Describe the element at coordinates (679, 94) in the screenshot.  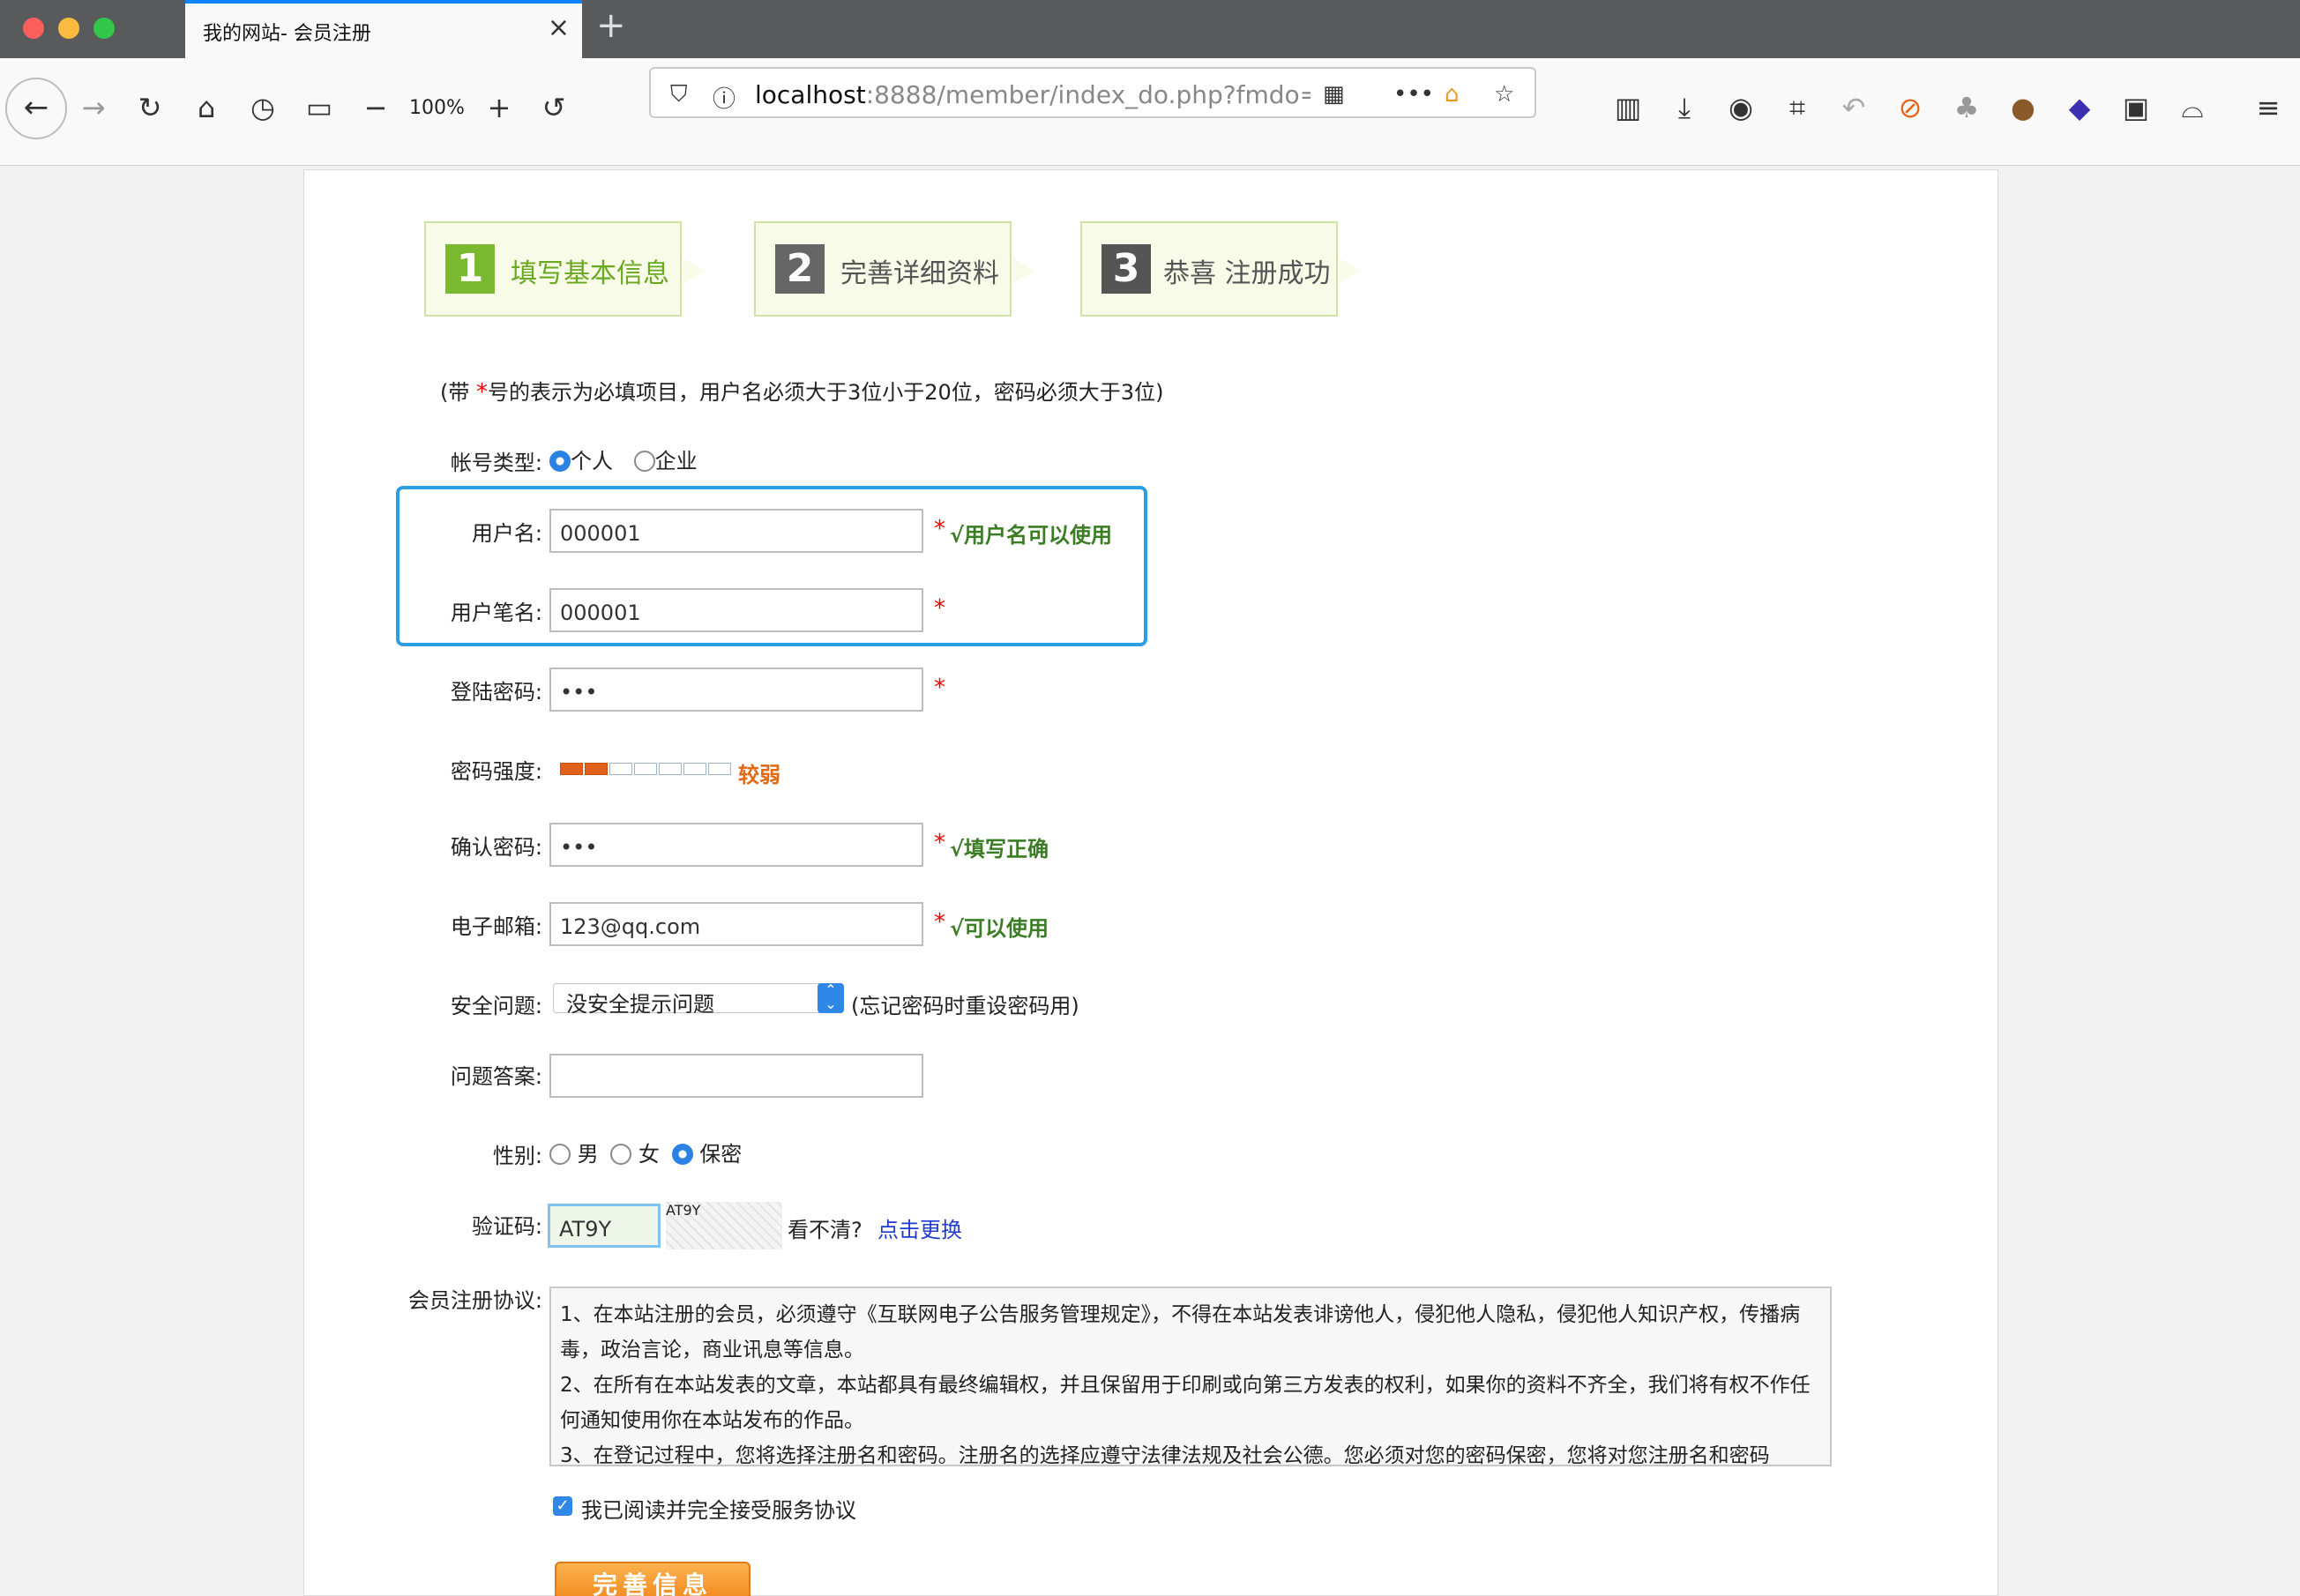
I see `shield-icon: ⛉` at that location.